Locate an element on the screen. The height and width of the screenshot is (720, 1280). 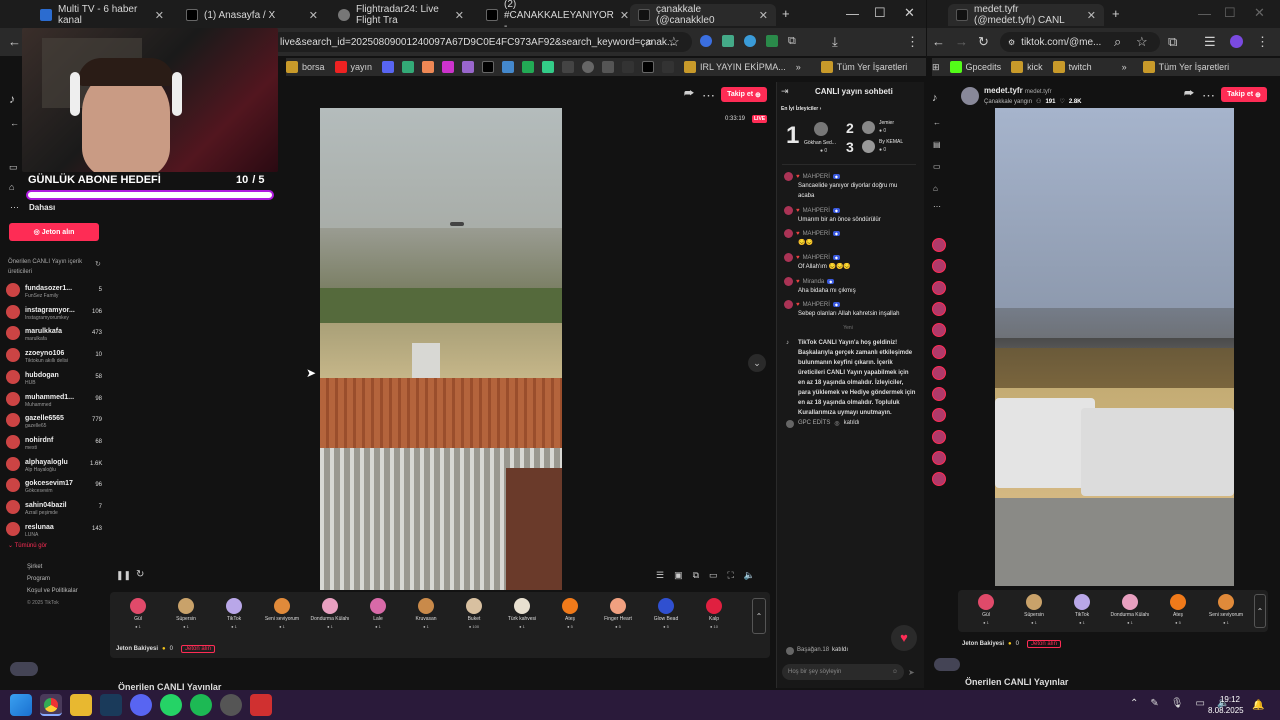
reading-list-icon: ☰ is located at coordinates (1210, 42).